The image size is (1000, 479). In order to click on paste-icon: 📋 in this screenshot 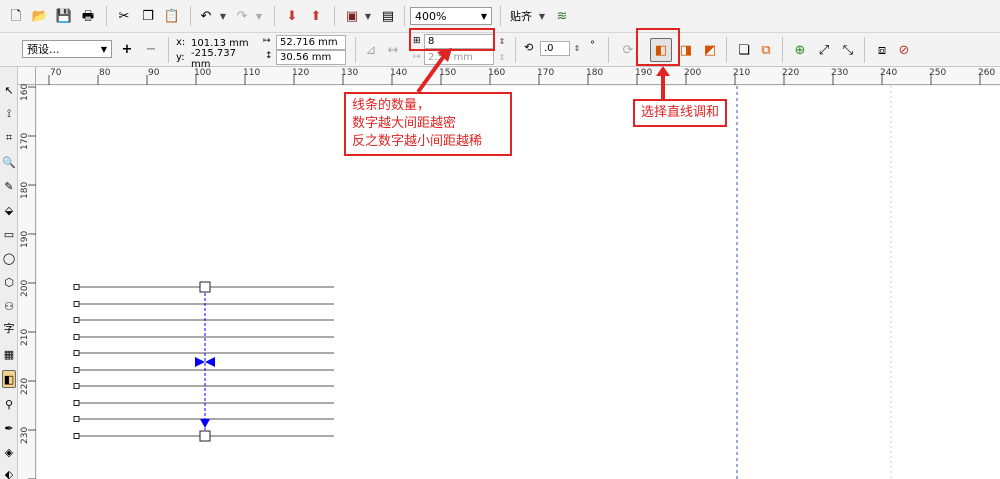, I will do `click(172, 16)`.